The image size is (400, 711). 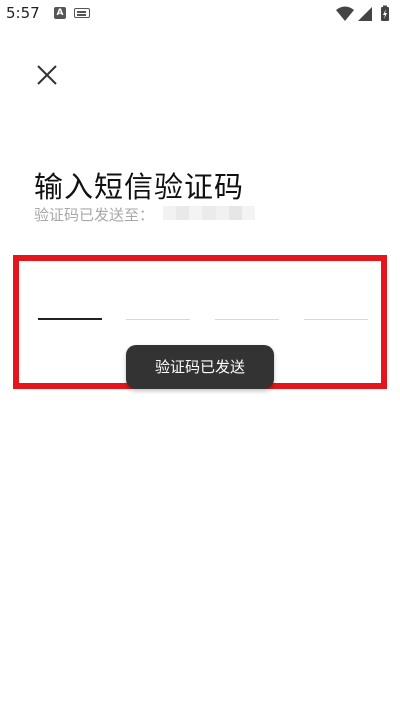 I want to click on battery-charging-icon, so click(x=385, y=13).